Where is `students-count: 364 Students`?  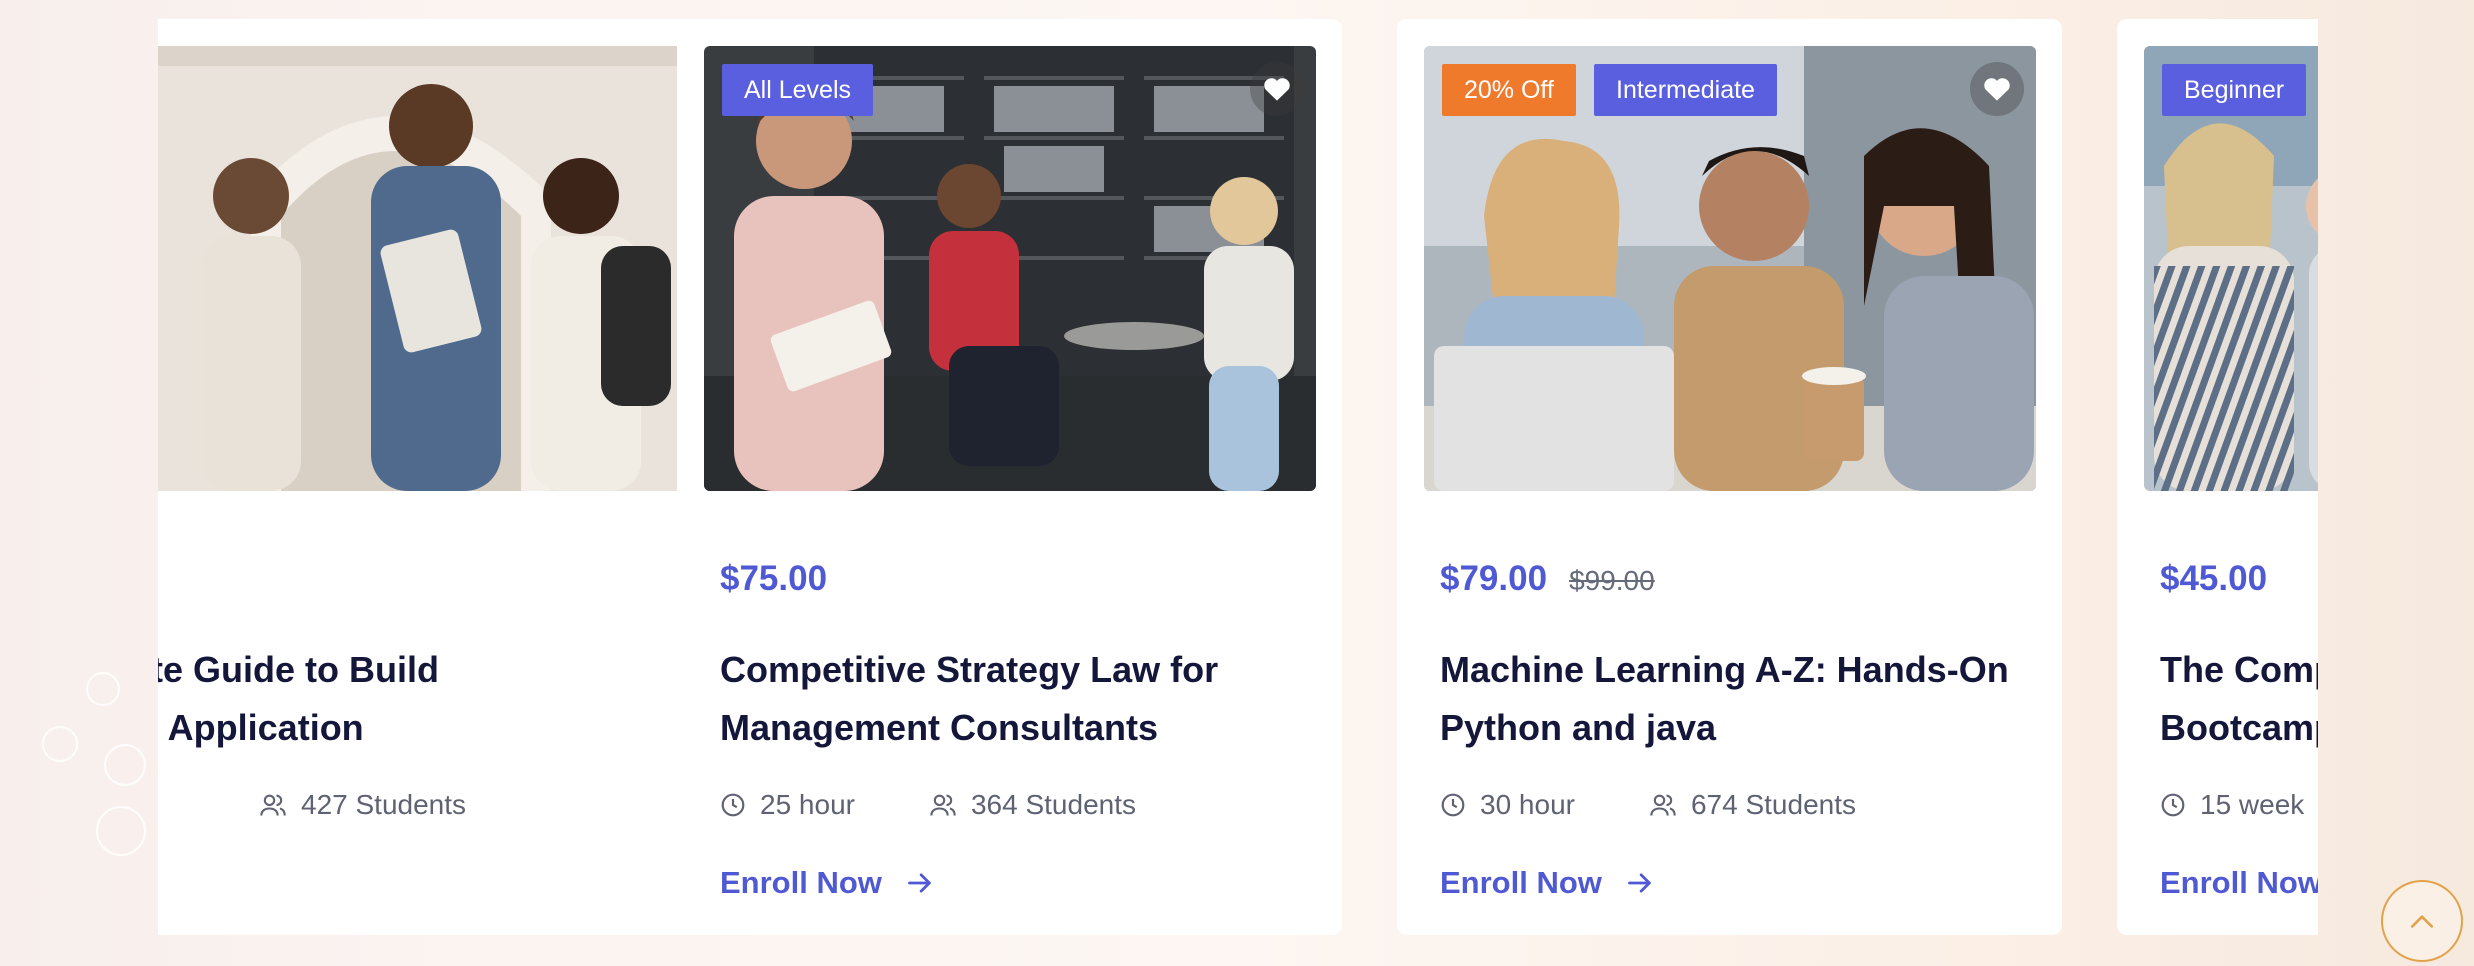
students-count: 364 Students is located at coordinates (1032, 805).